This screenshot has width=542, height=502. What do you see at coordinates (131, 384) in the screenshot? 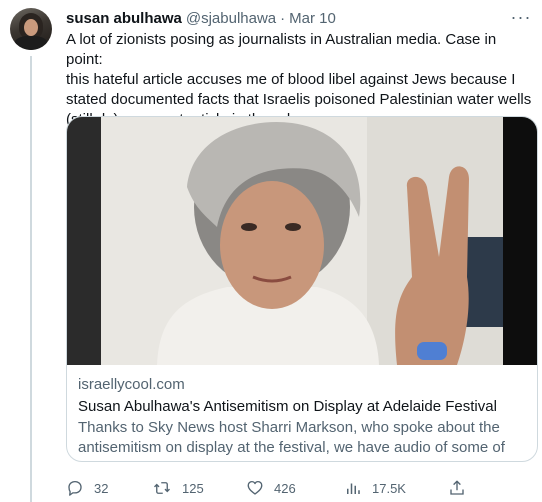
I see `card-domain: israellycool.com` at bounding box center [131, 384].